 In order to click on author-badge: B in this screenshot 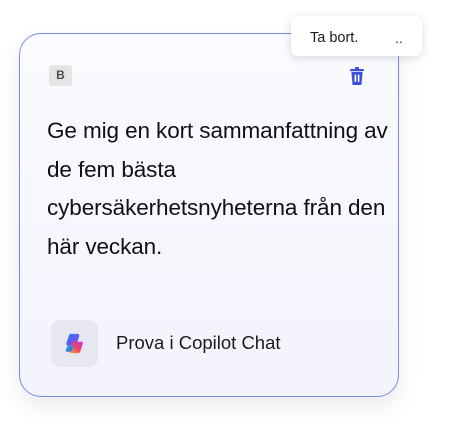, I will do `click(60, 75)`.